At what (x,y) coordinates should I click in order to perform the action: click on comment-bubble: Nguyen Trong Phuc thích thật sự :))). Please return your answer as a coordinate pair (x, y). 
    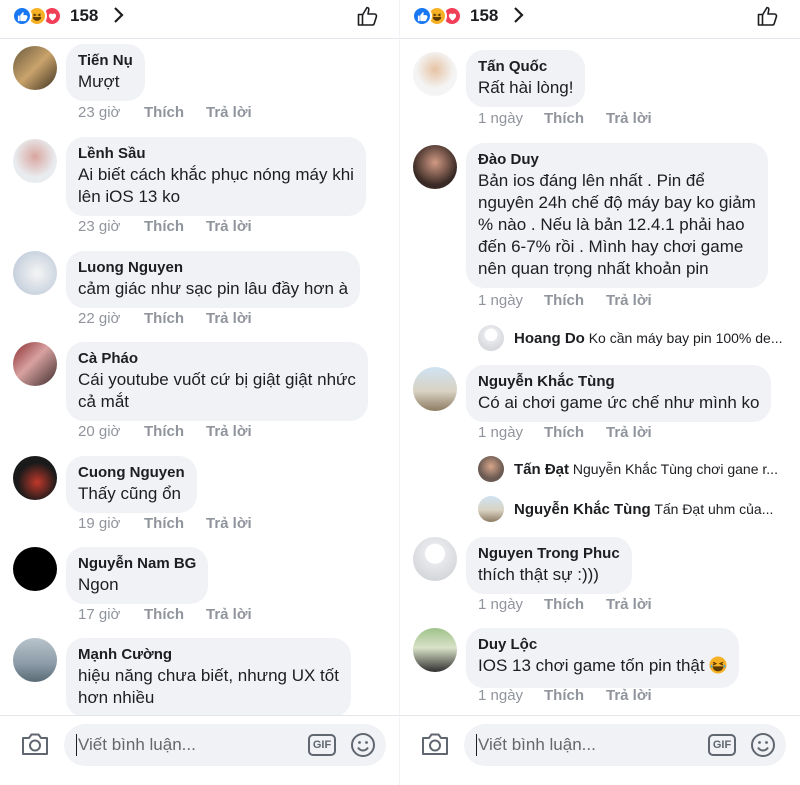
    Looking at the image, I should click on (549, 565).